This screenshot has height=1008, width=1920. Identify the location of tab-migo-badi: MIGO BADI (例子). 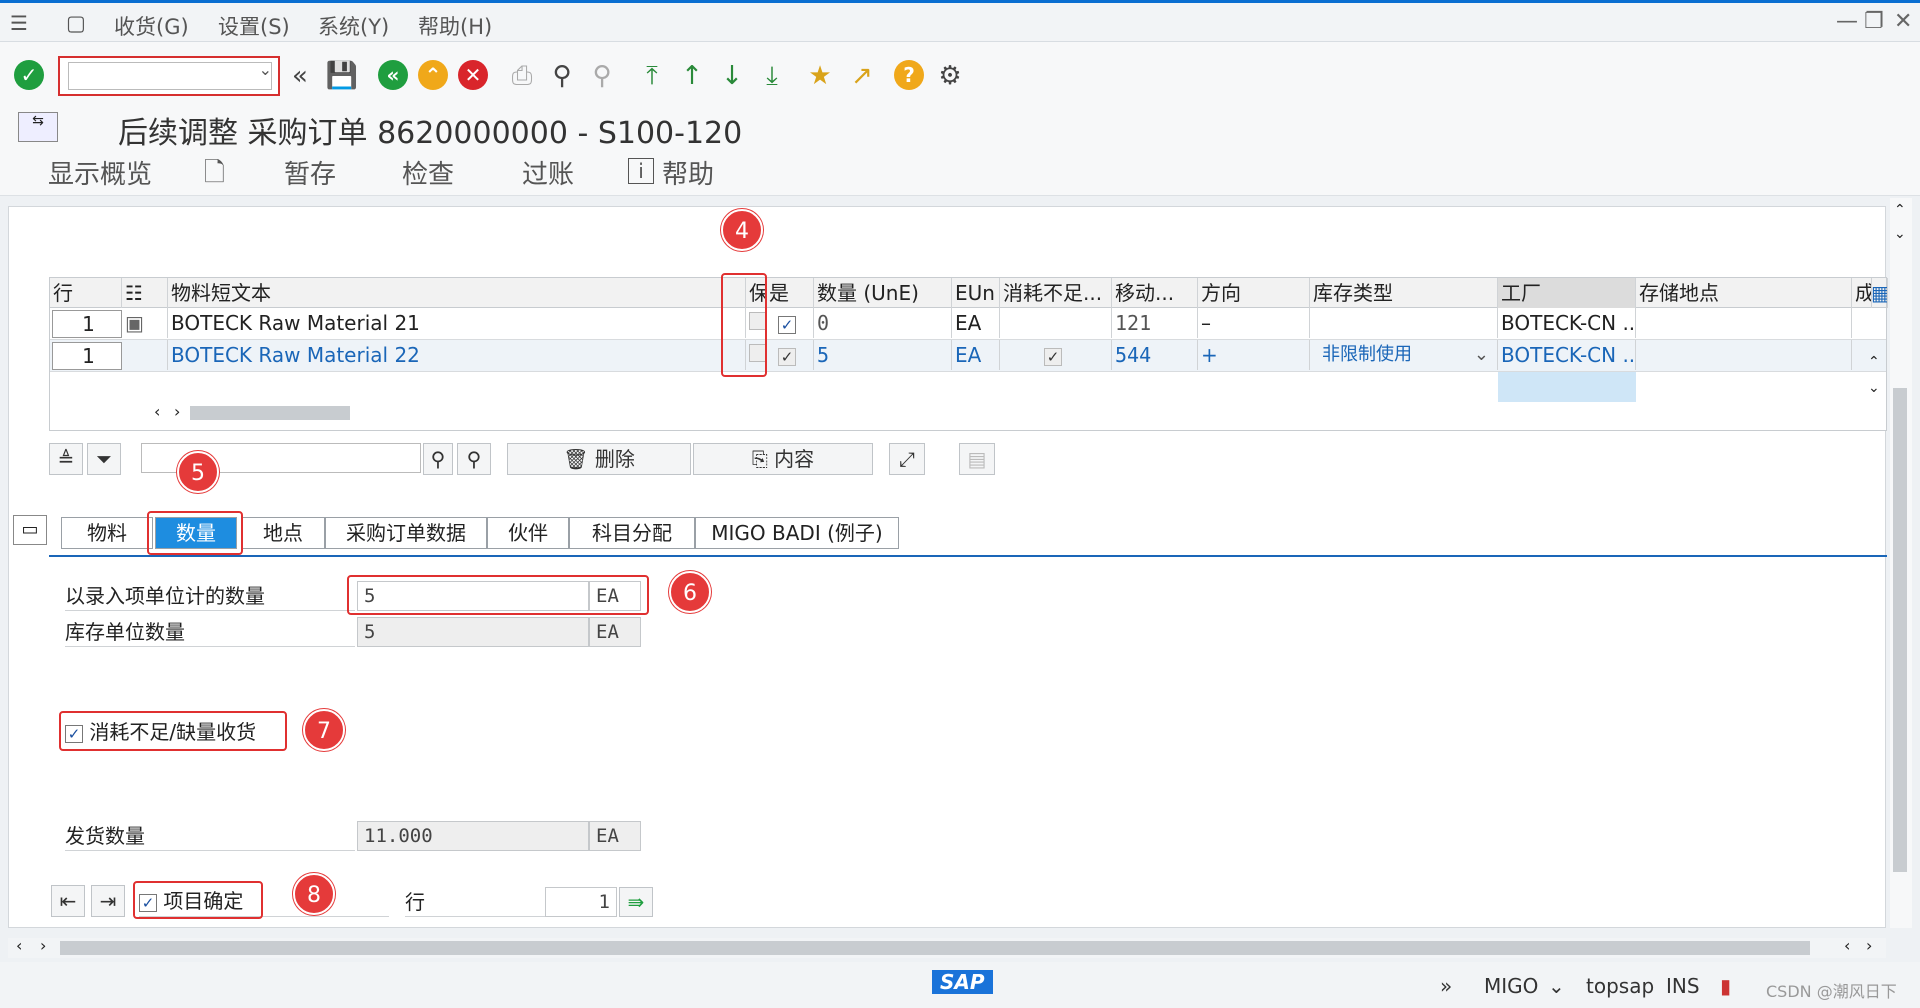
(797, 533).